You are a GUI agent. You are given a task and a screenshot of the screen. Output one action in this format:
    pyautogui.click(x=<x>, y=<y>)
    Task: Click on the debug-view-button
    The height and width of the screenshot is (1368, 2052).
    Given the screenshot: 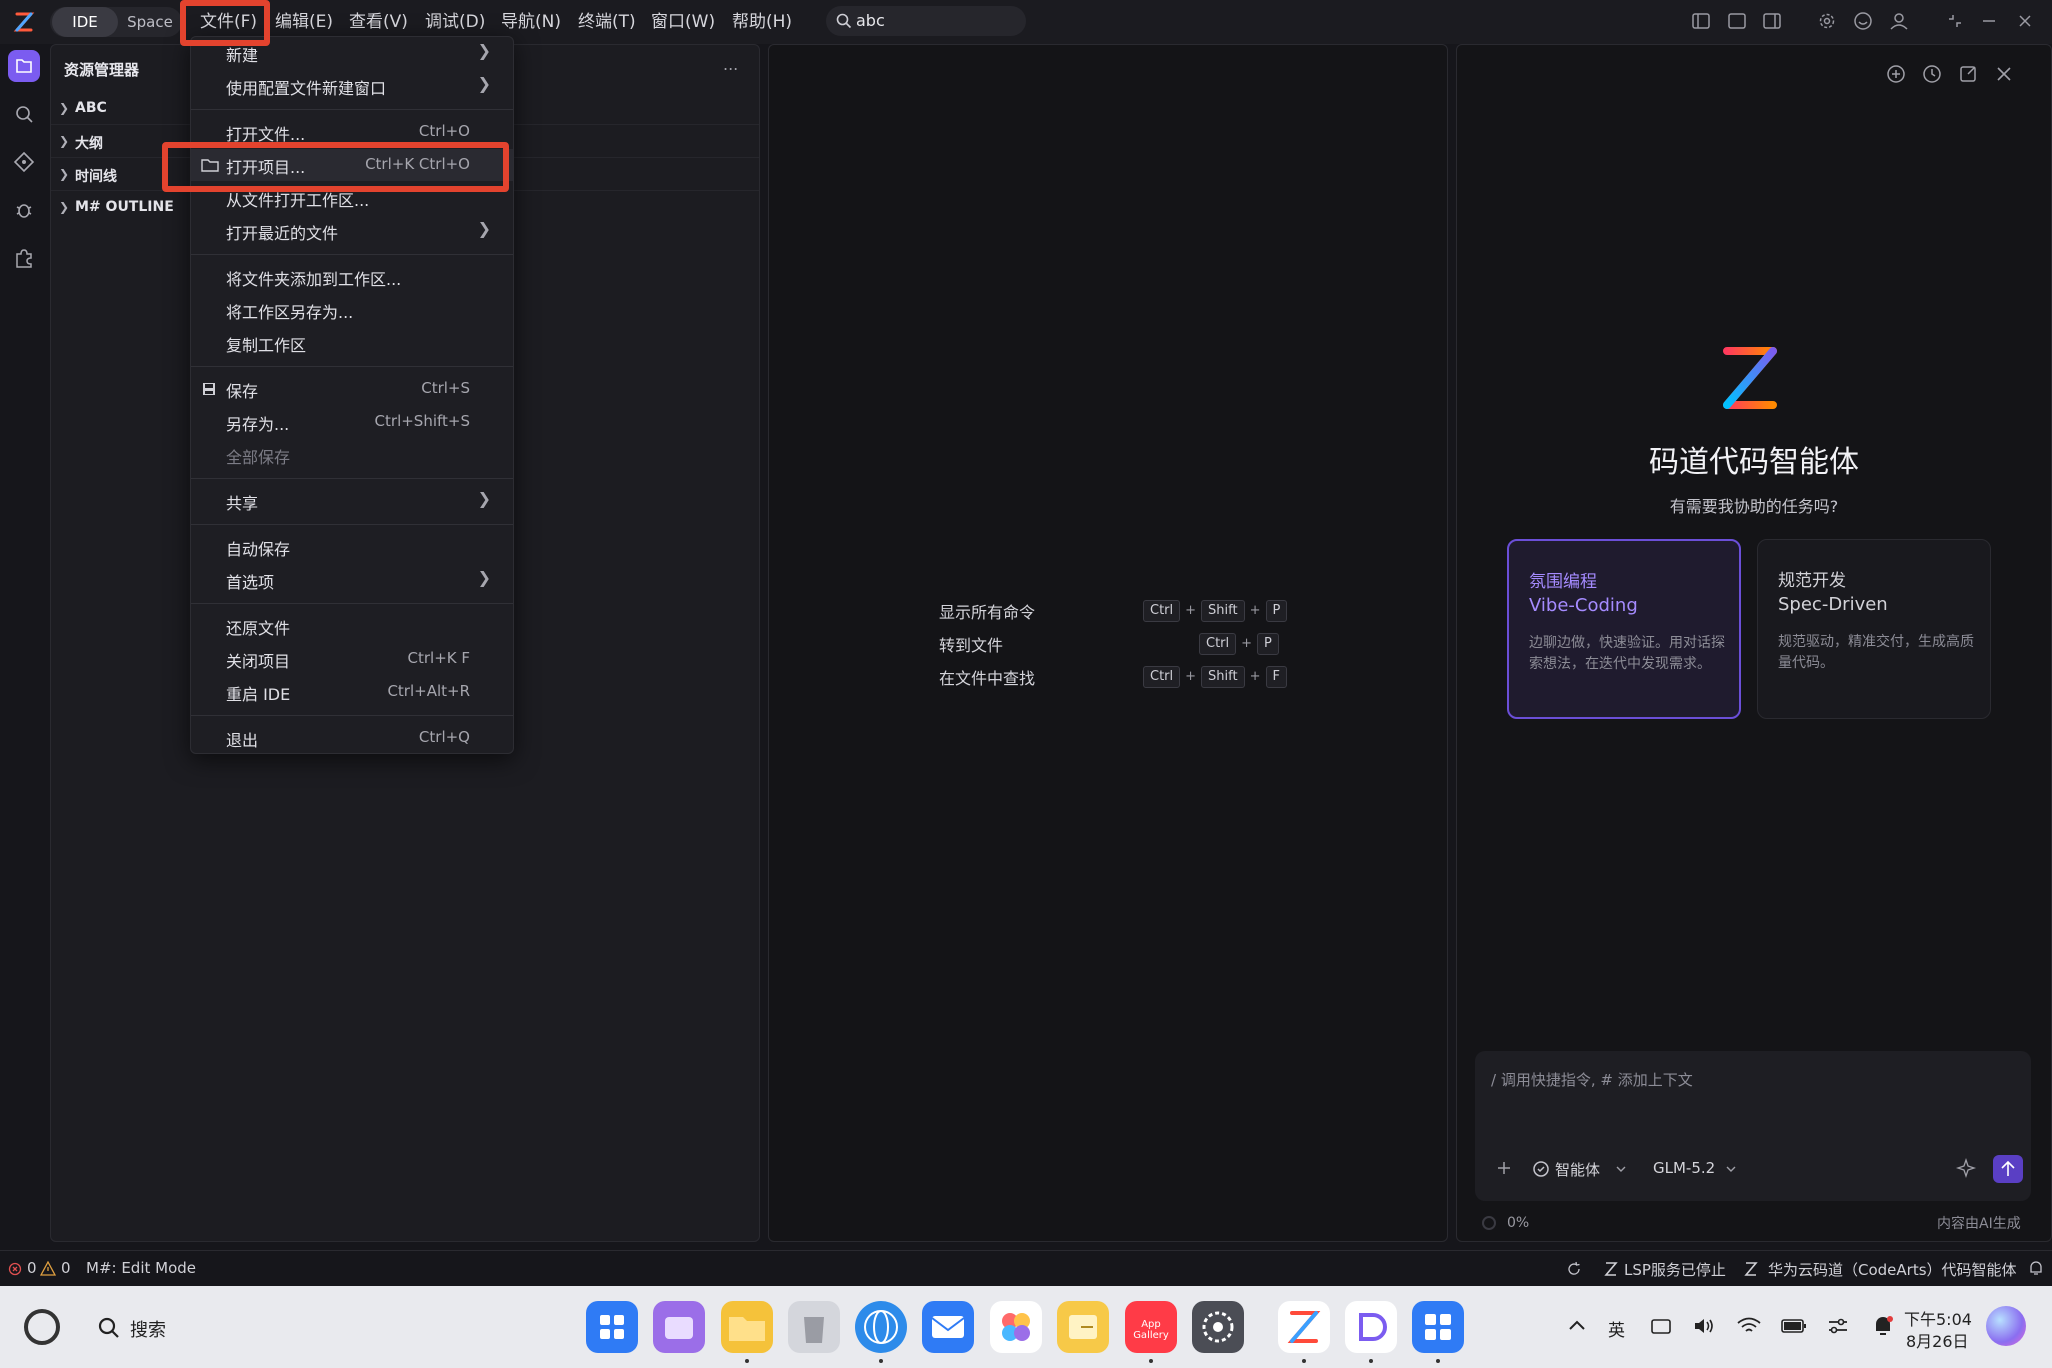 What is the action you would take?
    pyautogui.click(x=24, y=210)
    